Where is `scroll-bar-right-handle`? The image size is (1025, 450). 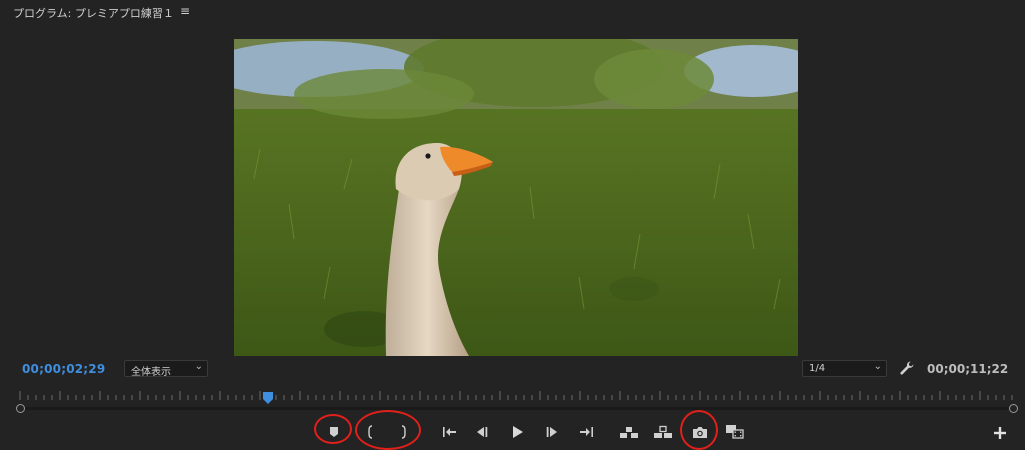 scroll-bar-right-handle is located at coordinates (1013, 408).